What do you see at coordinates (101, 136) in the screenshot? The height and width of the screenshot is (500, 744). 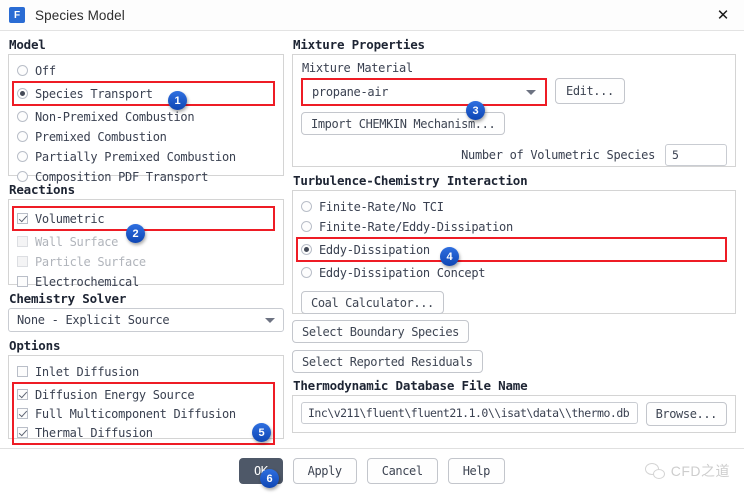 I see `option-label: Premixed Combustion` at bounding box center [101, 136].